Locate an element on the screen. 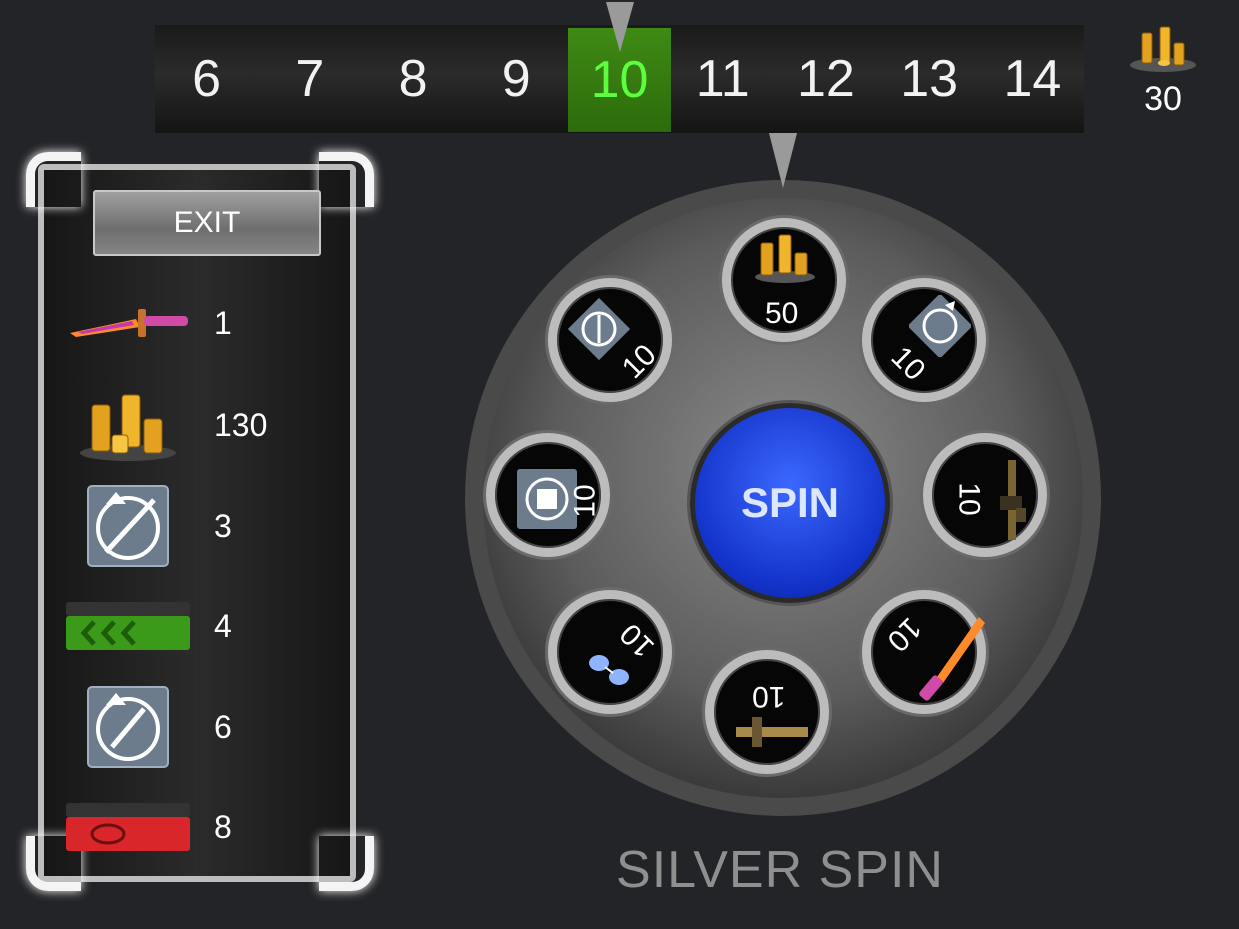 The image size is (1239, 929). inventory-item-coins: 130 is located at coordinates (190, 425).